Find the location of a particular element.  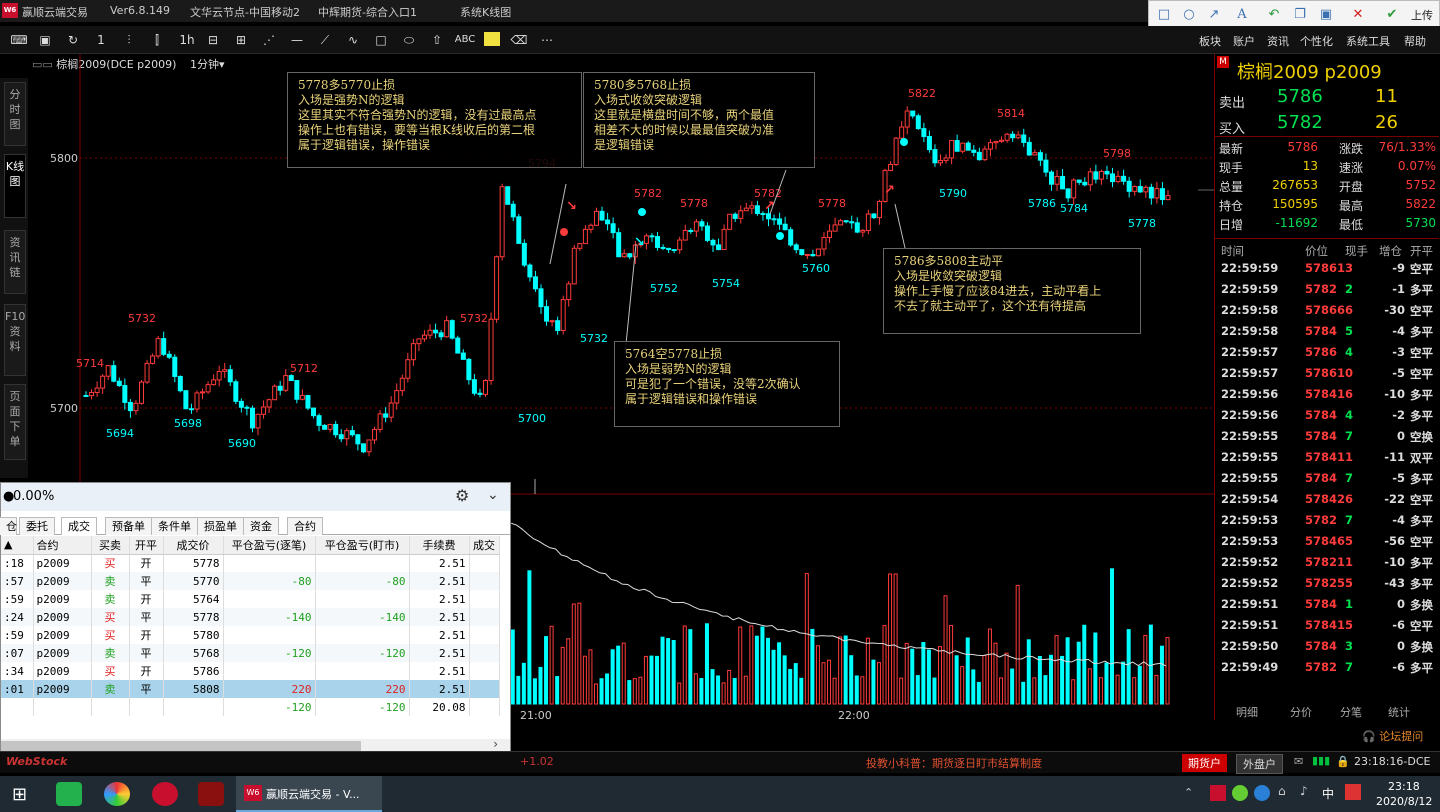

taskbar-date: 2020/8/12 is located at coordinates (1404, 801).